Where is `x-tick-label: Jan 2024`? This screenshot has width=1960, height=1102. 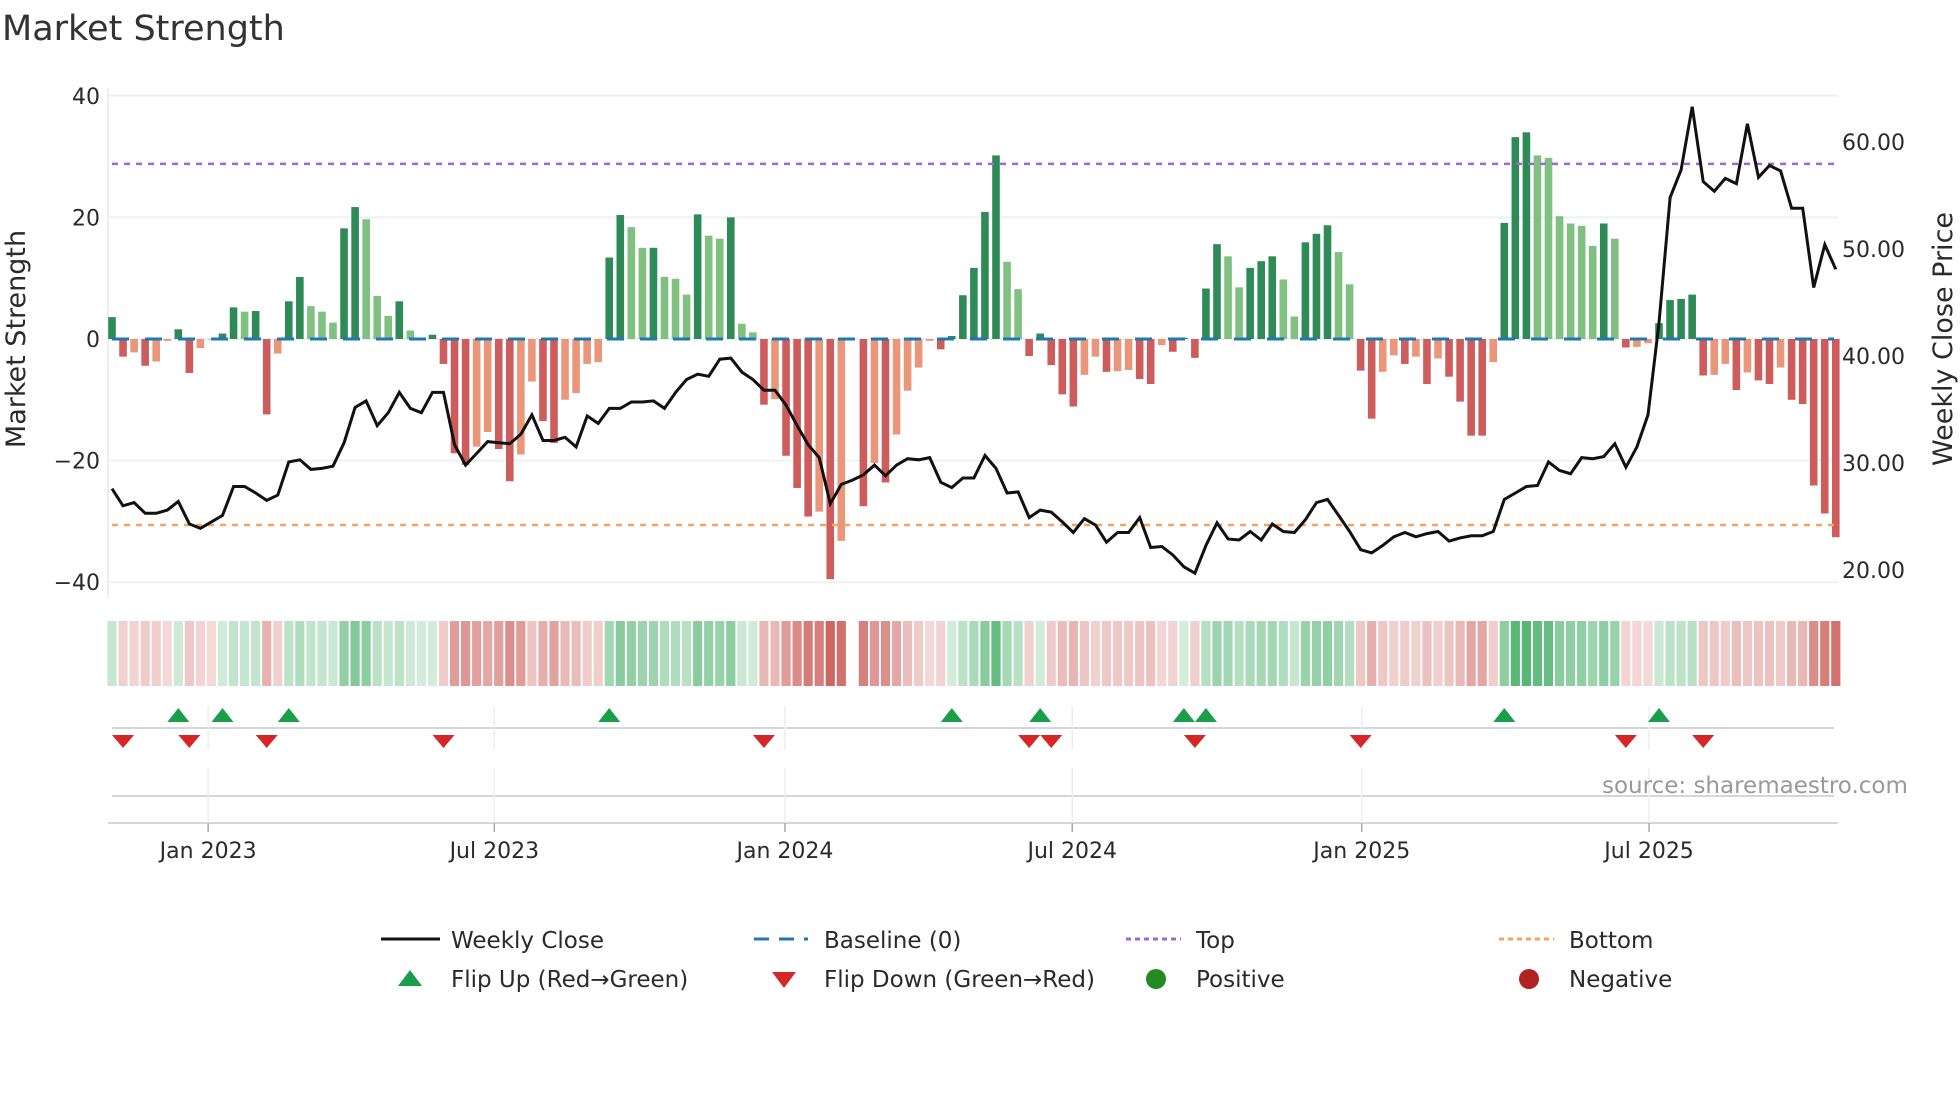 x-tick-label: Jan 2024 is located at coordinates (783, 851).